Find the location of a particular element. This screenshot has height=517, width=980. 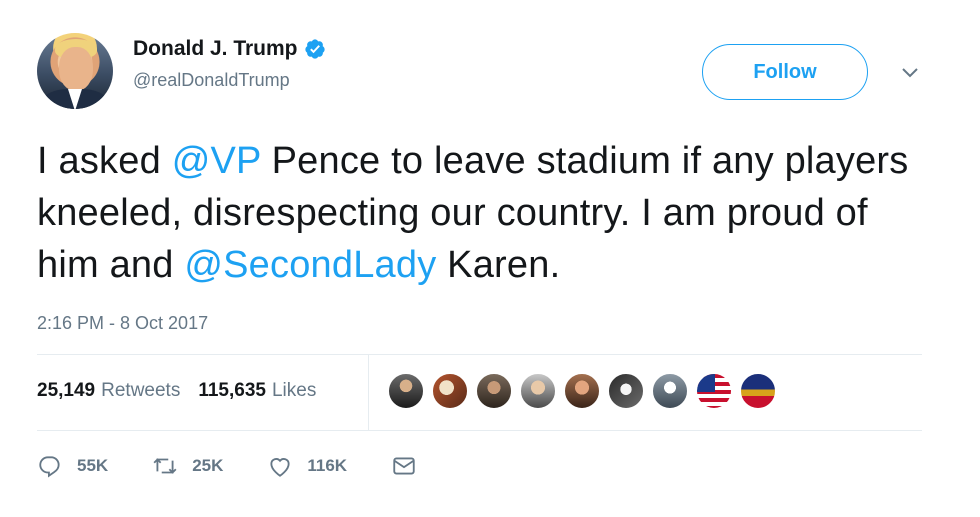

divider-top is located at coordinates (479, 354).